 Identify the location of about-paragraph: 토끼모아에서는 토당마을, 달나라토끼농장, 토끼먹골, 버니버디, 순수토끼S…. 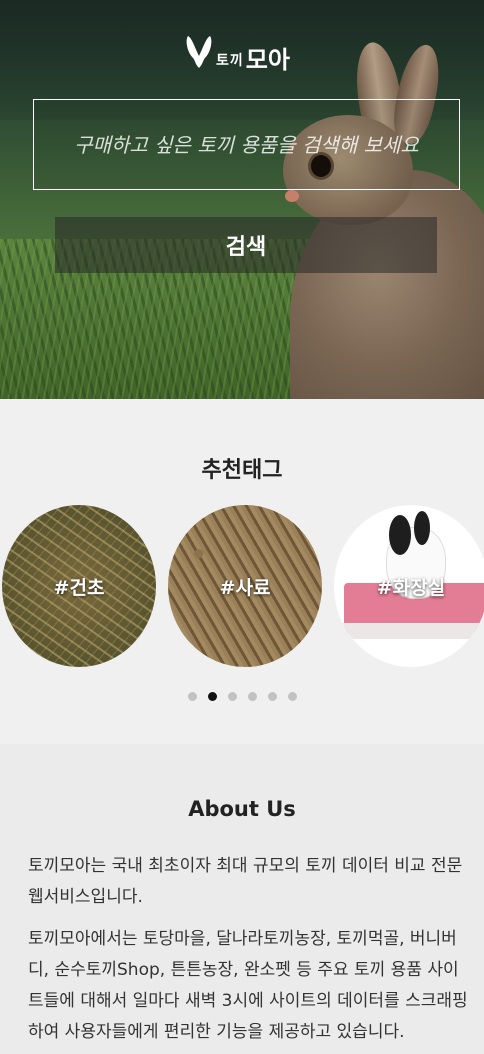
(248, 985).